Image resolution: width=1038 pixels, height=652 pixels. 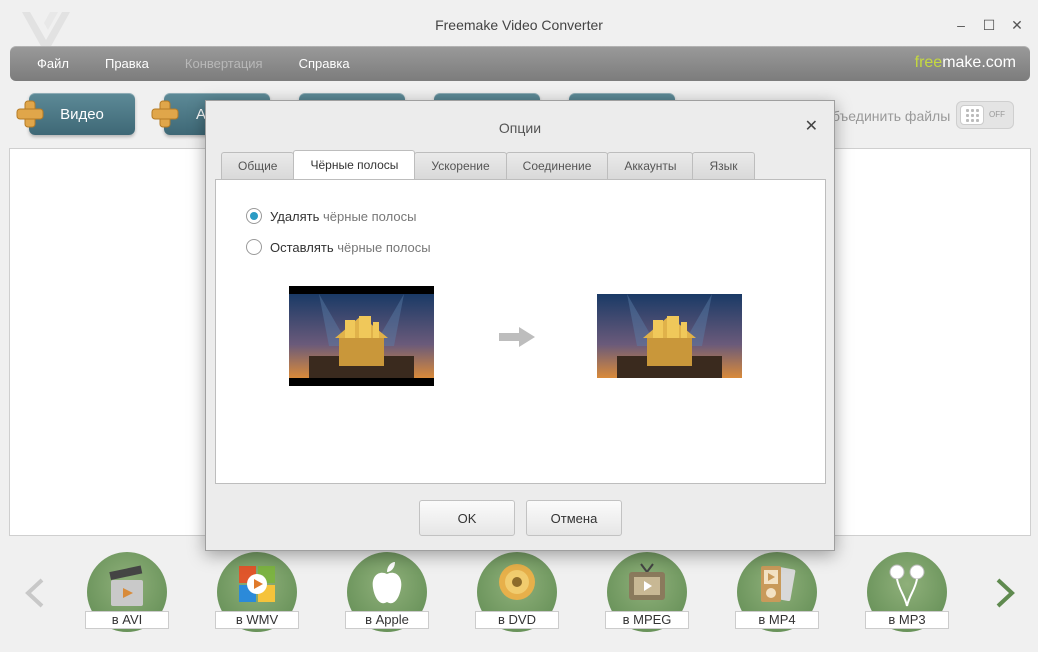 I want to click on wmv-windows-icon, so click(x=257, y=584).